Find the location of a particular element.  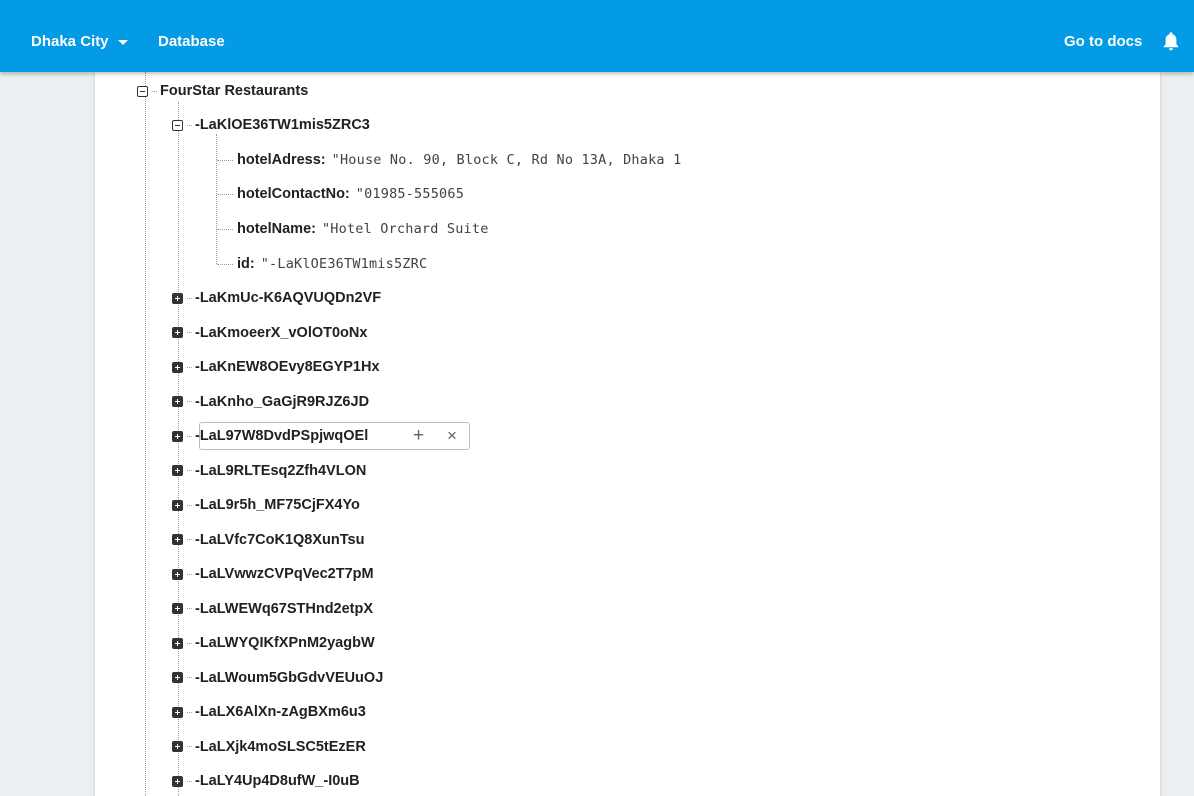

tree-node-collapsed: -LaLVfc7CoK1Q8XunTsu is located at coordinates (268, 540).